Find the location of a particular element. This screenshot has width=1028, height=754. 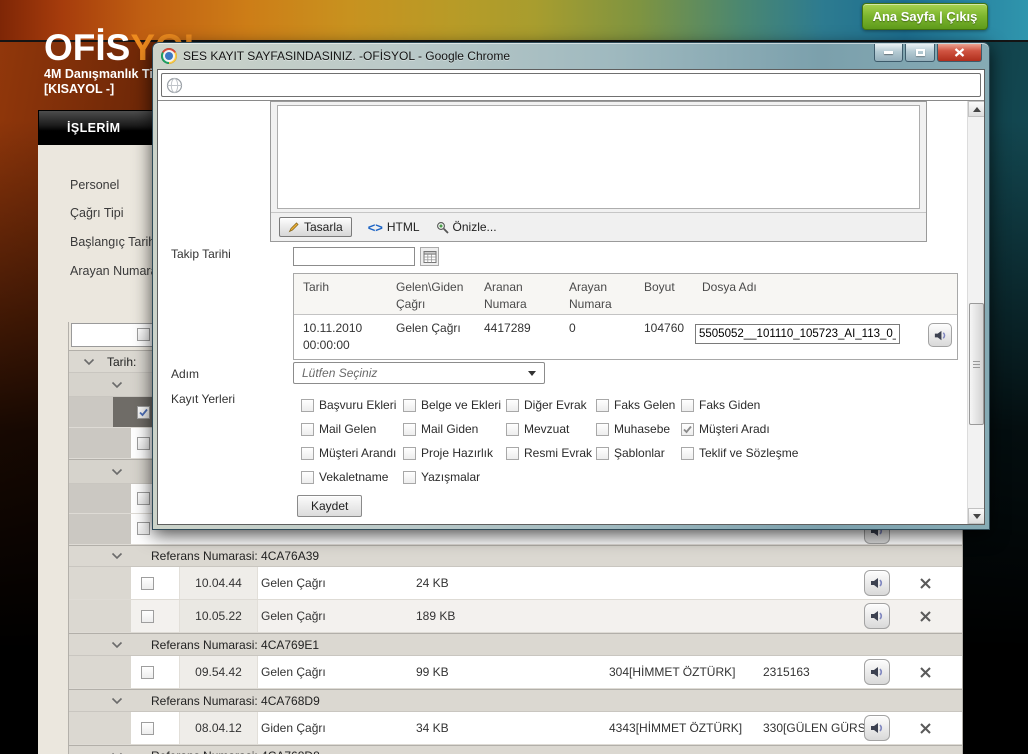

group-label: Referans Numarasi: 4CA76A39 is located at coordinates (235, 556).